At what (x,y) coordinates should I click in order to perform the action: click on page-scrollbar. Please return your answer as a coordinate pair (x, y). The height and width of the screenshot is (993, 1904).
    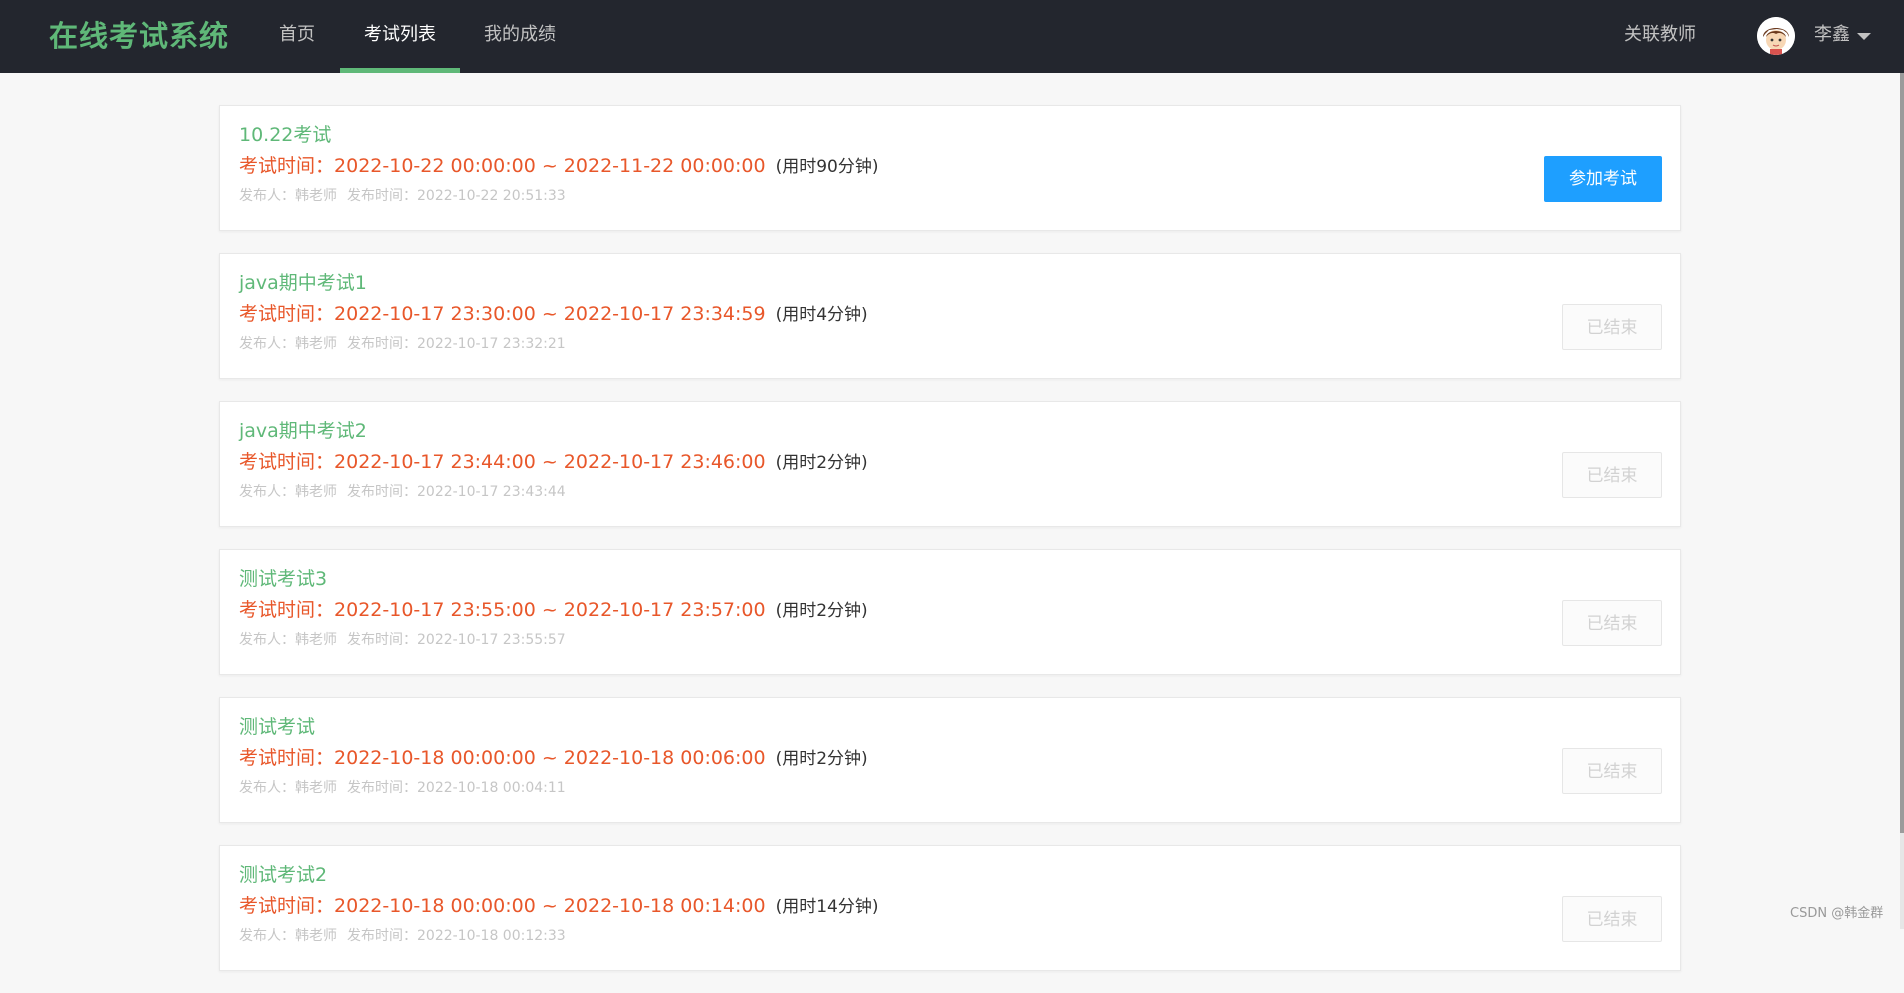
    Looking at the image, I should click on (1902, 501).